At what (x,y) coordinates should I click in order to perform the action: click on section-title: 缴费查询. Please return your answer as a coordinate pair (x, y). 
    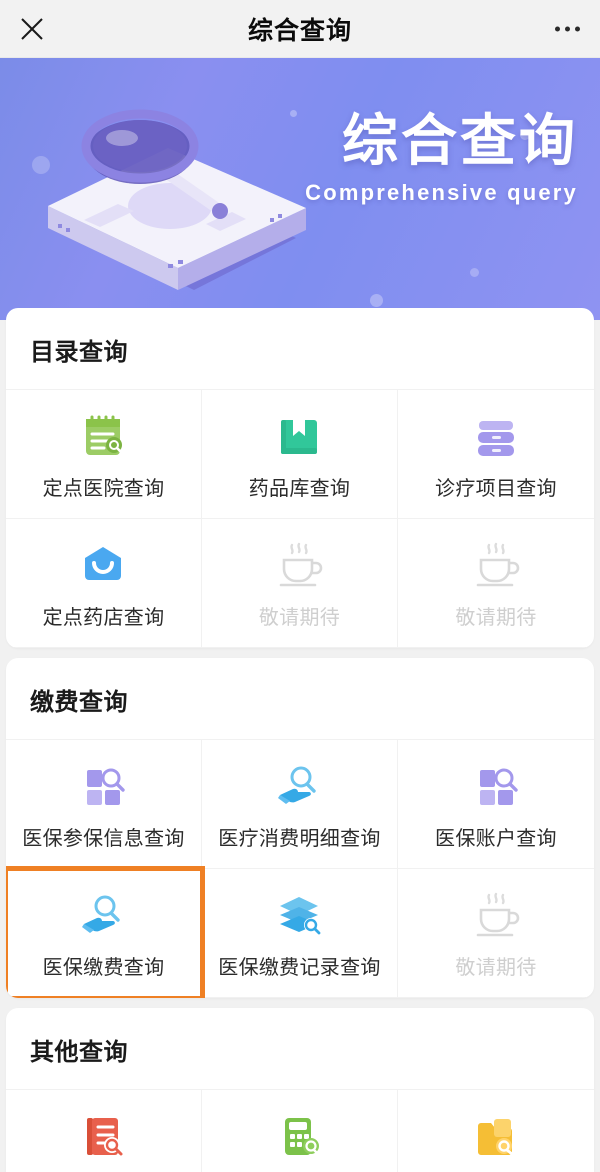
    Looking at the image, I should click on (79, 702).